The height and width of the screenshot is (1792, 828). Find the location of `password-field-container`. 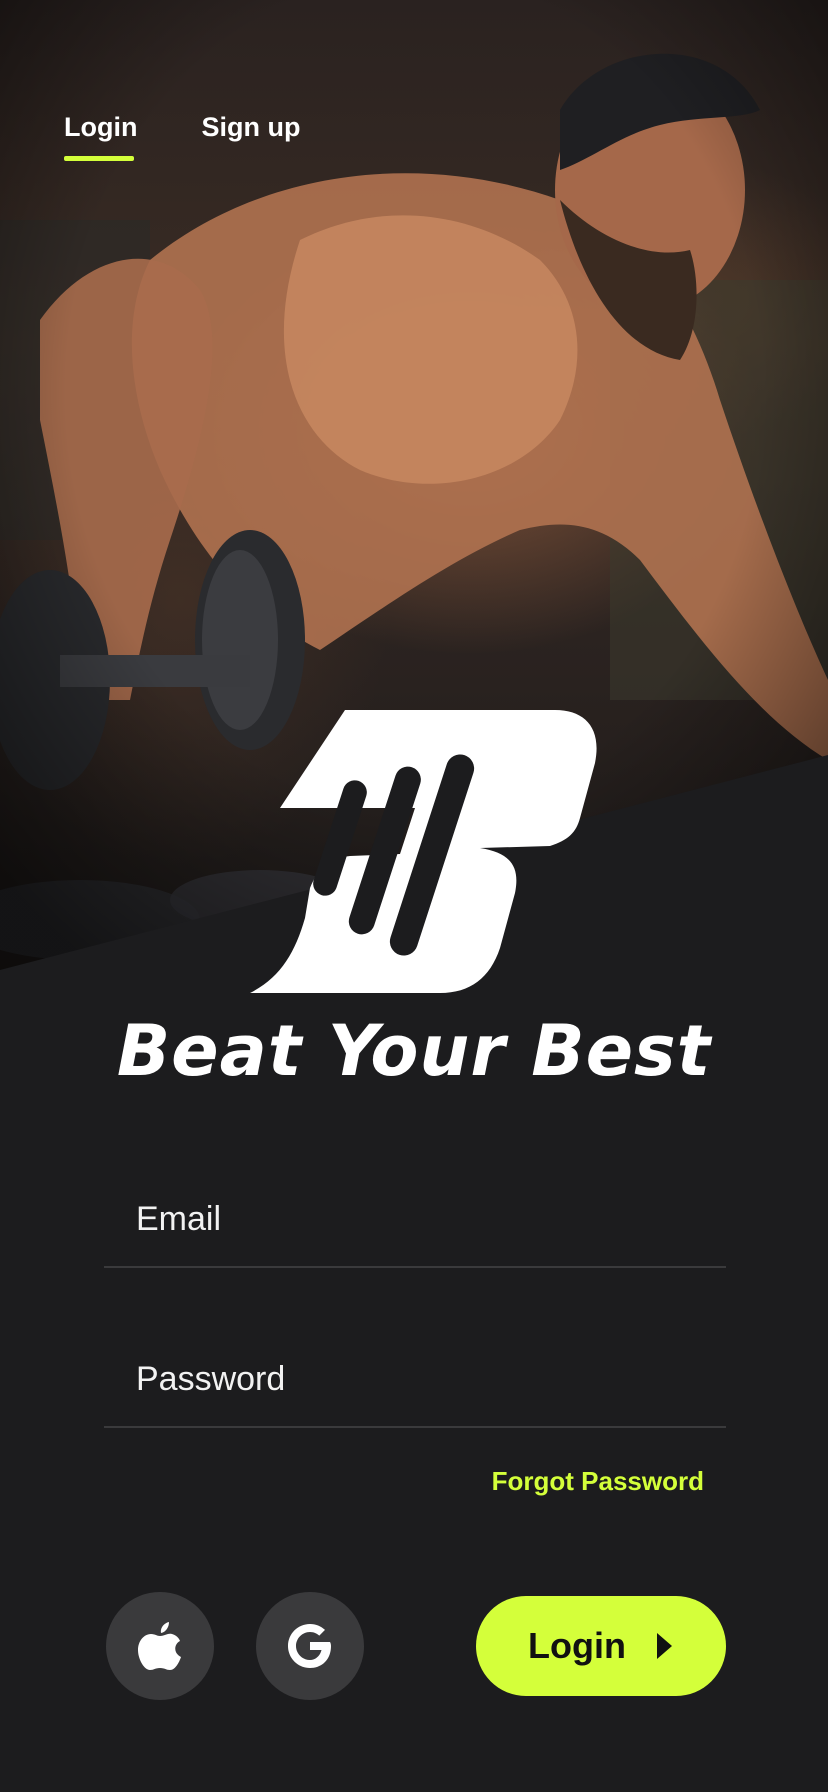

password-field-container is located at coordinates (415, 1380).